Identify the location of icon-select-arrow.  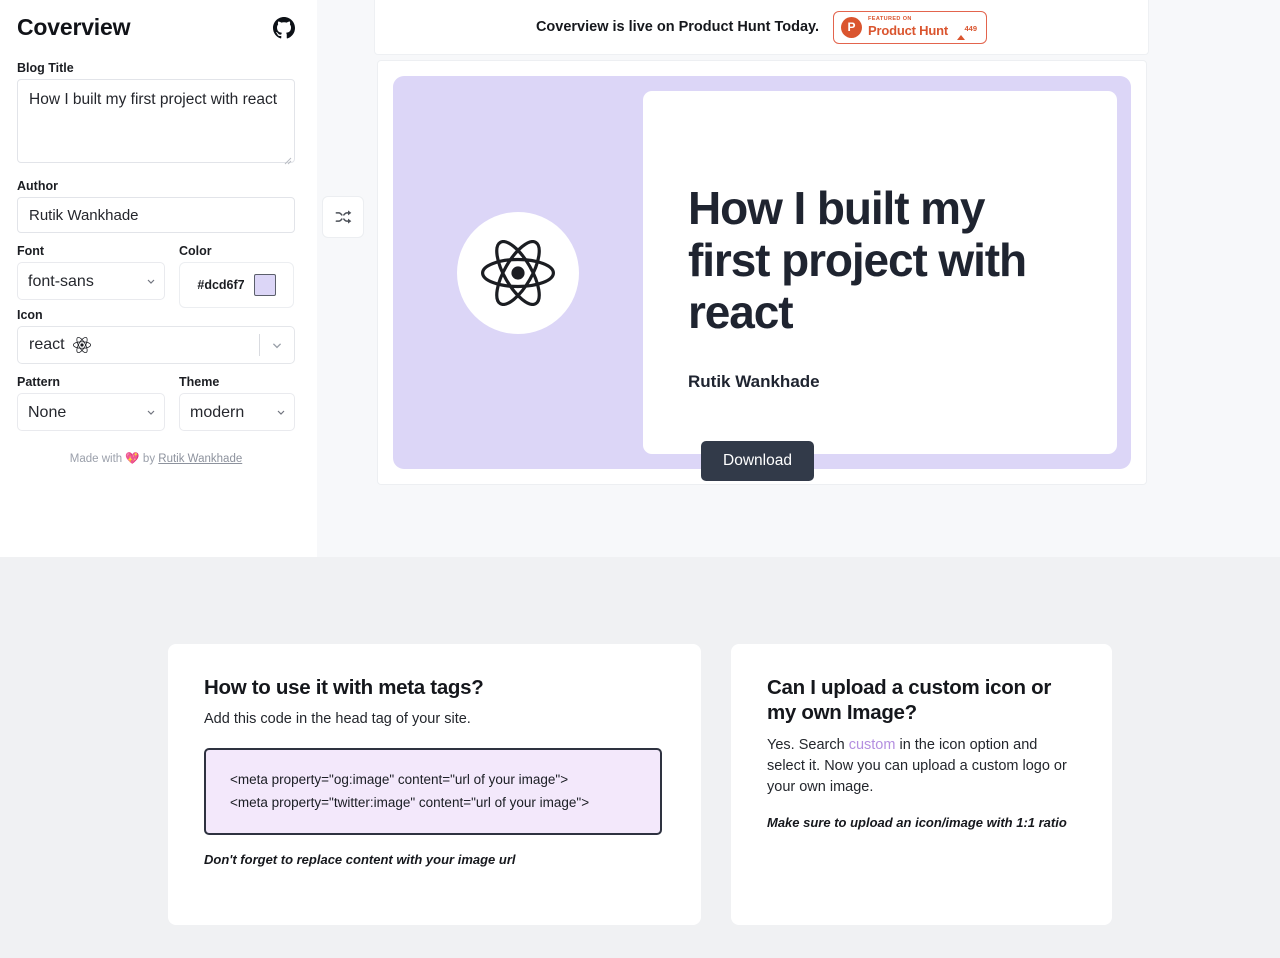
(277, 345).